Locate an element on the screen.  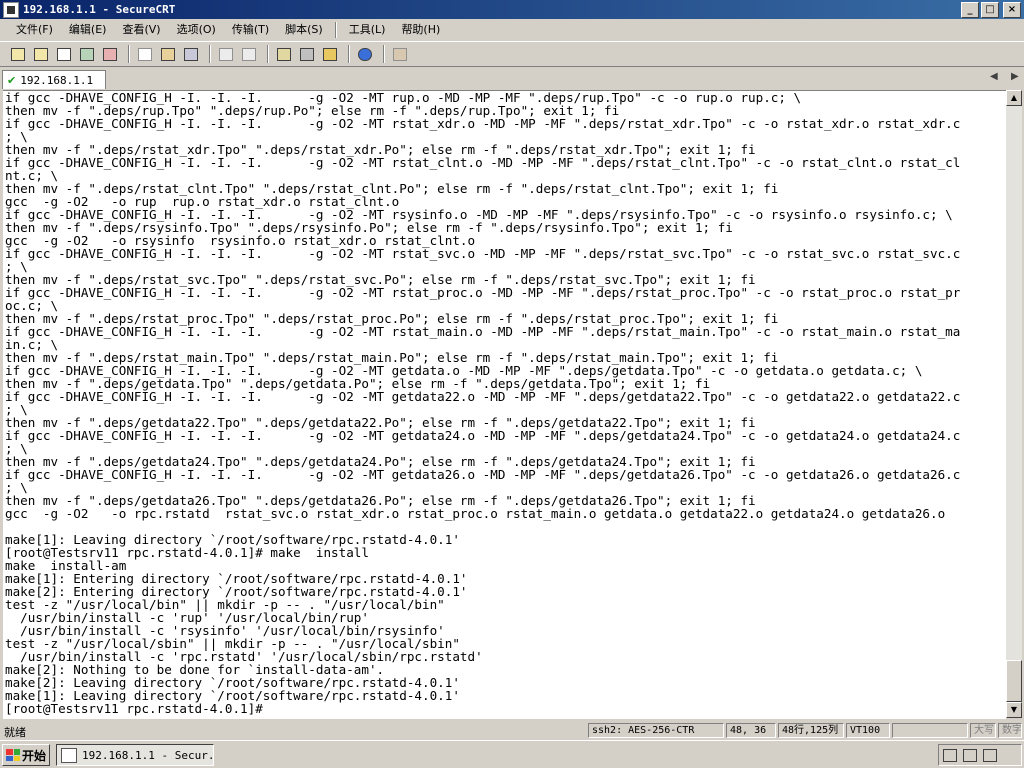
terminal-scrollbar: ▲ ▼ is located at coordinates (1014, 404).